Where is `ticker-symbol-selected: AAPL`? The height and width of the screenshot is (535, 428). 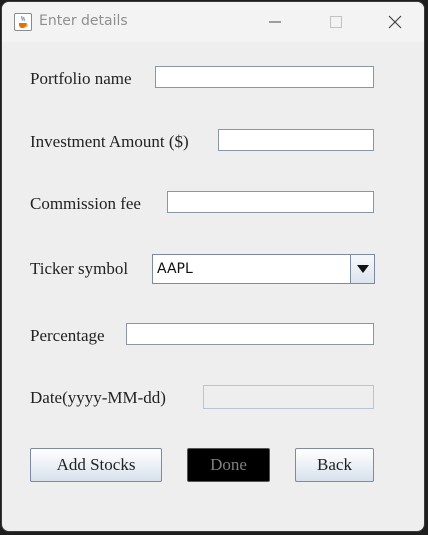
ticker-symbol-selected: AAPL is located at coordinates (175, 269).